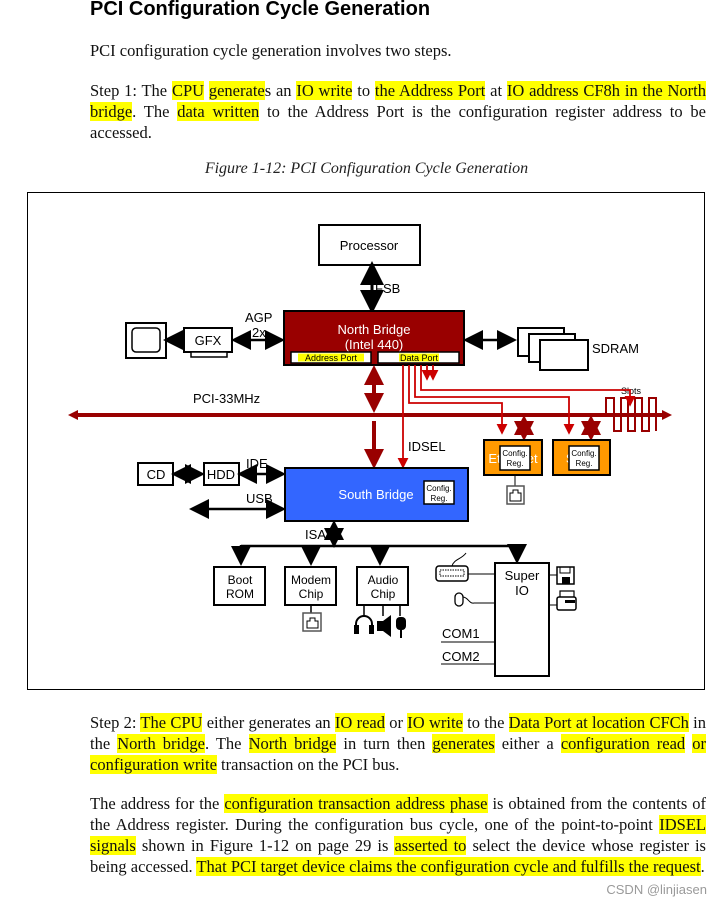  I want to click on agp-label: AGP, so click(258, 317).